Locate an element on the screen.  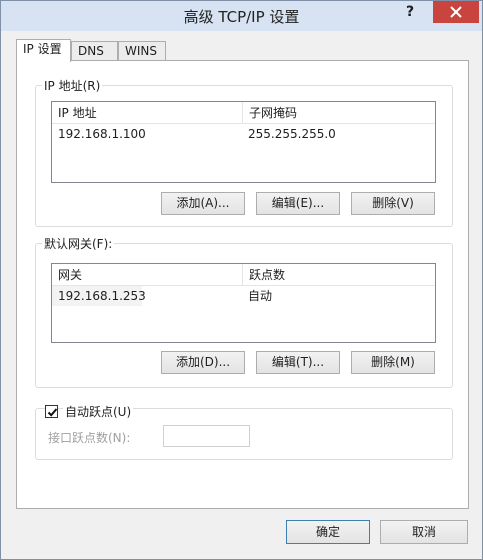
interface-metric-input is located at coordinates (206, 436).